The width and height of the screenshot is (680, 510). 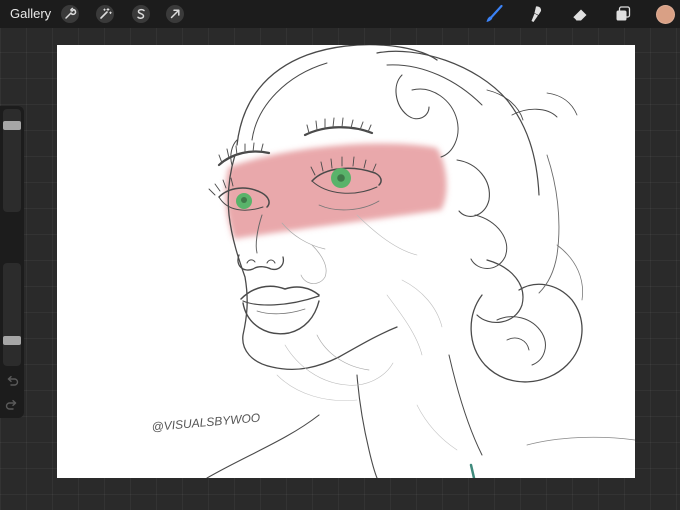 What do you see at coordinates (340, 14) in the screenshot?
I see `top-toolbar: Gallery` at bounding box center [340, 14].